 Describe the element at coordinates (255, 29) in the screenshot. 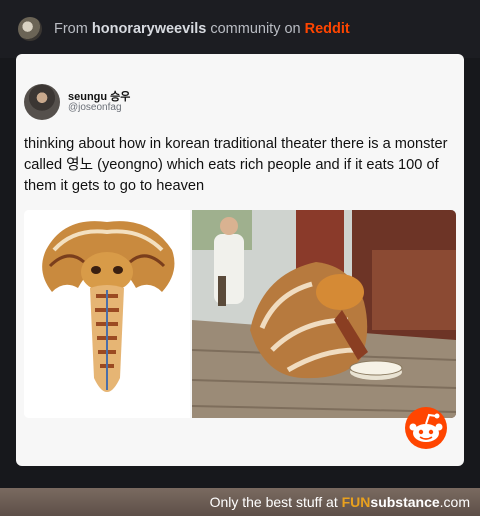

I see `source-middle: community on` at that location.